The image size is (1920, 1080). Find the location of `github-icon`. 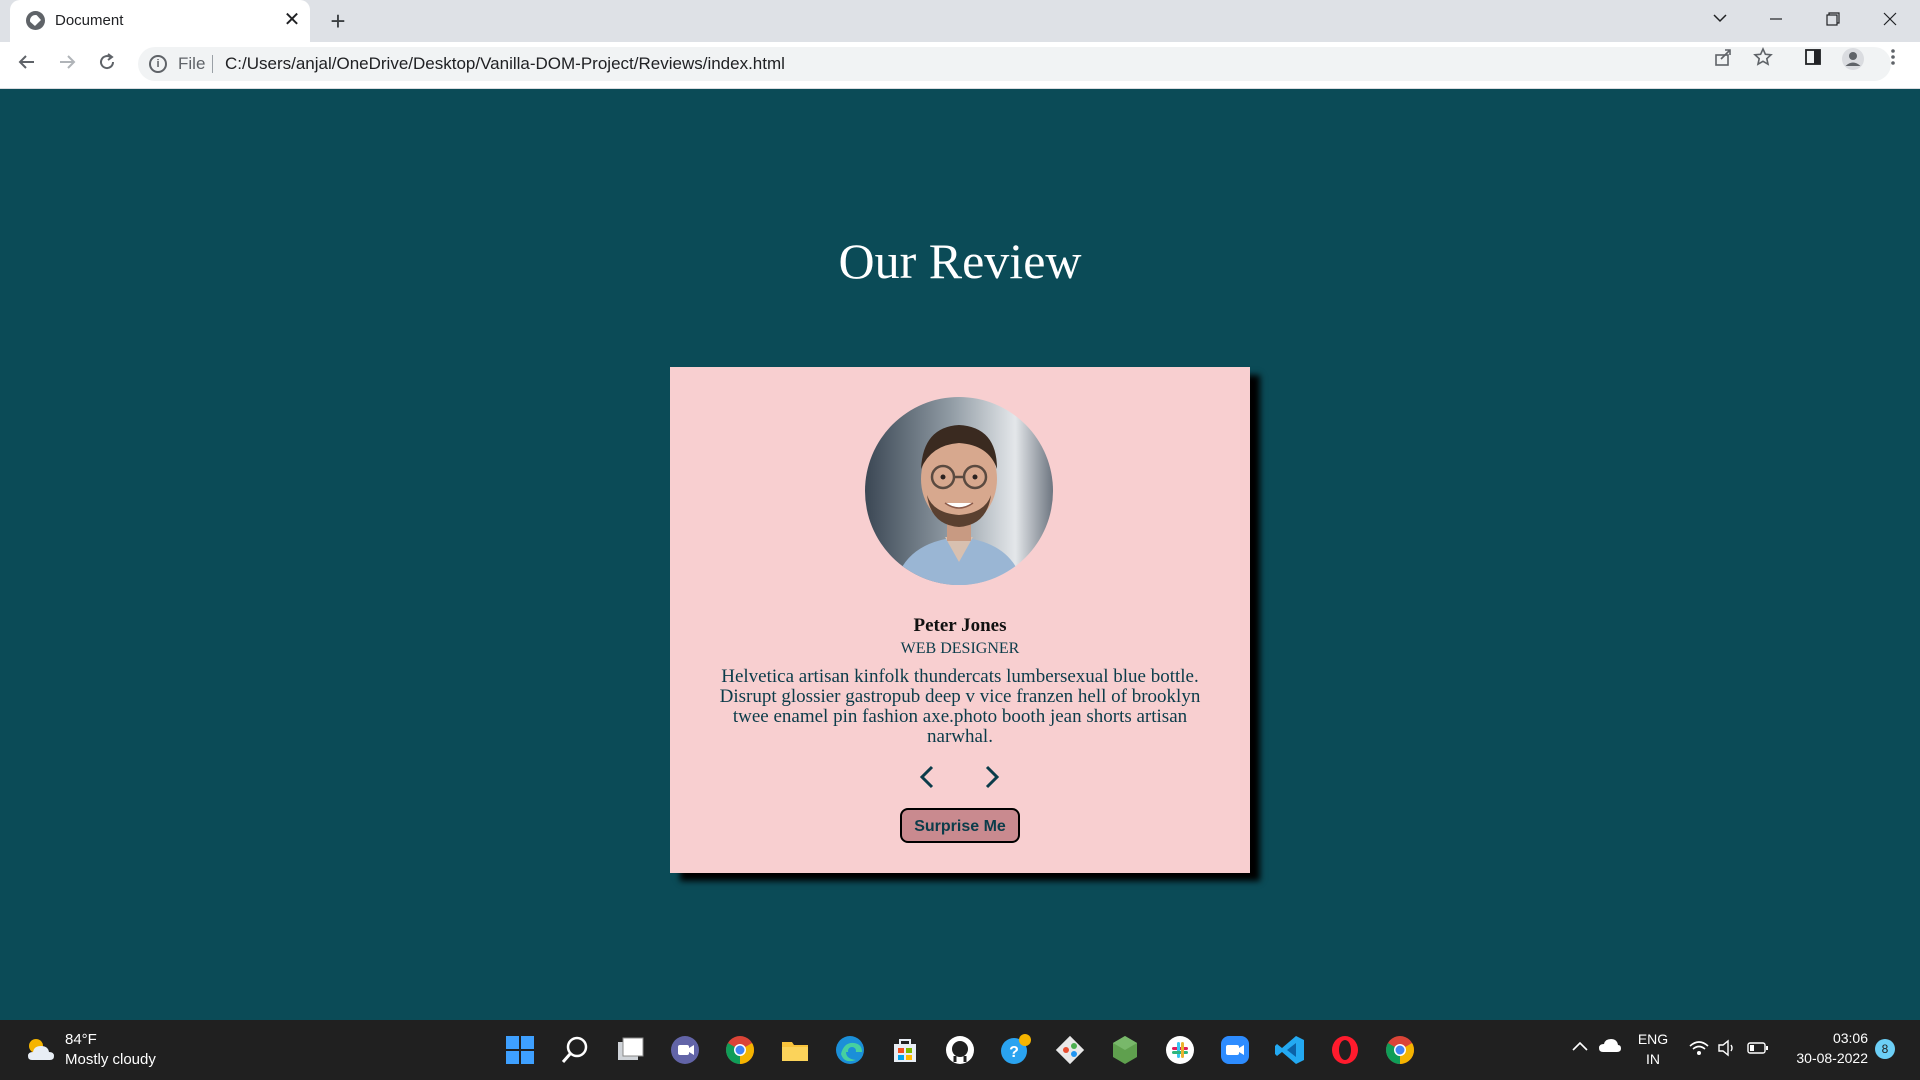

github-icon is located at coordinates (960, 1050).